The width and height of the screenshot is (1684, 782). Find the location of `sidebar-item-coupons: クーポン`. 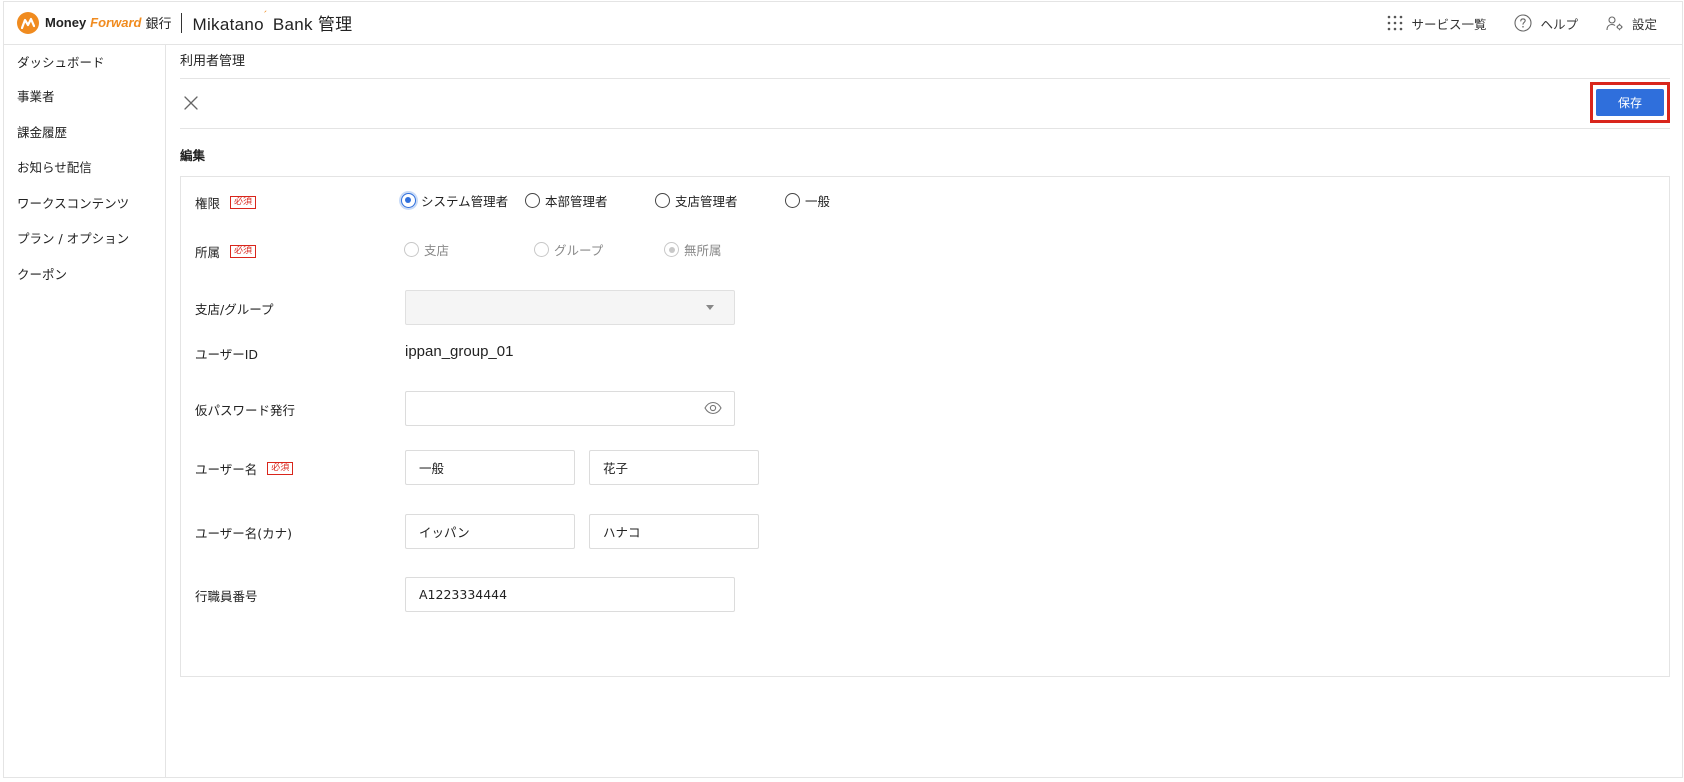

sidebar-item-coupons: クーポン is located at coordinates (84, 274).